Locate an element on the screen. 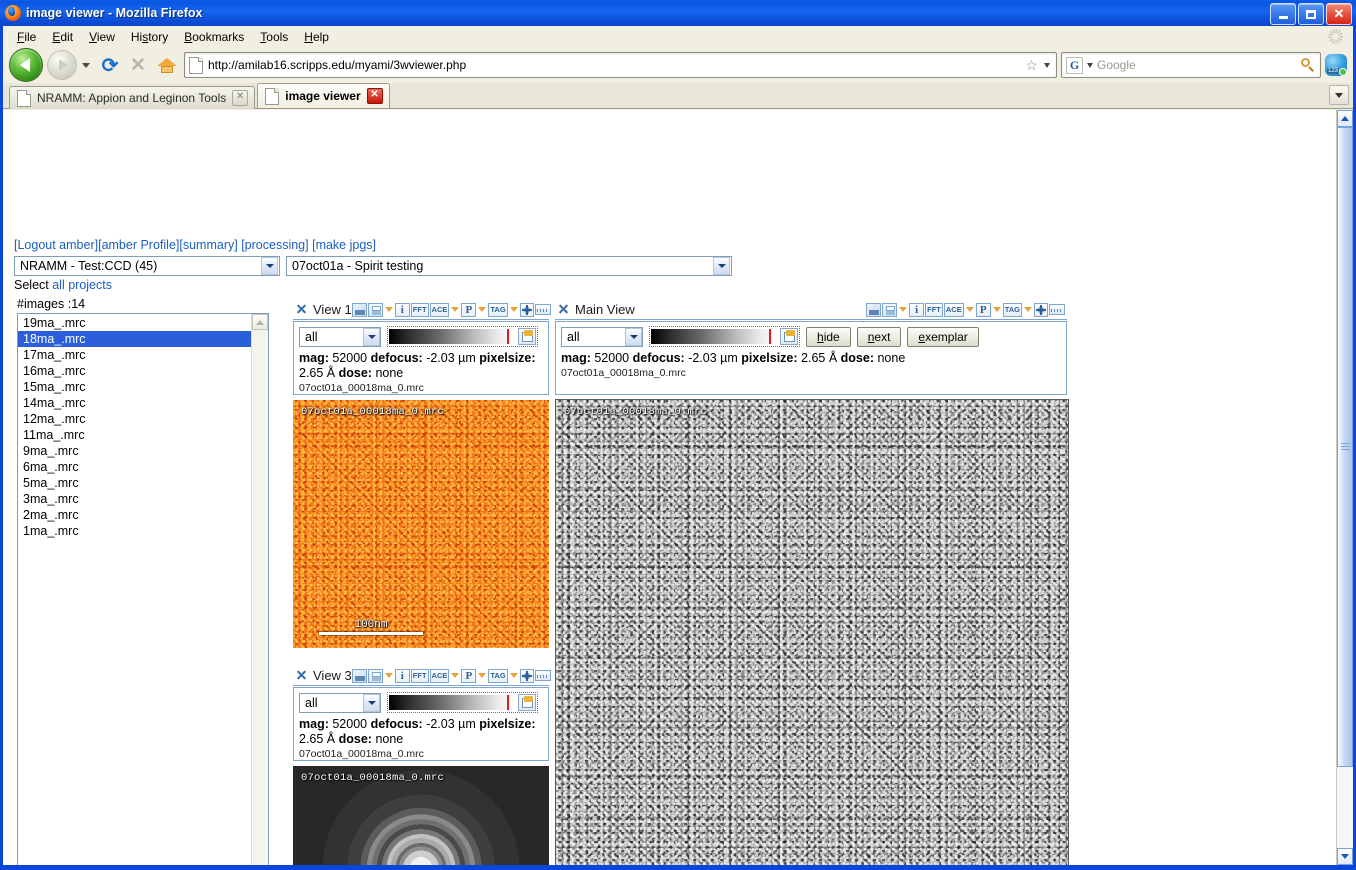 This screenshot has width=1356, height=870. search-bar: G Google is located at coordinates (1191, 65).